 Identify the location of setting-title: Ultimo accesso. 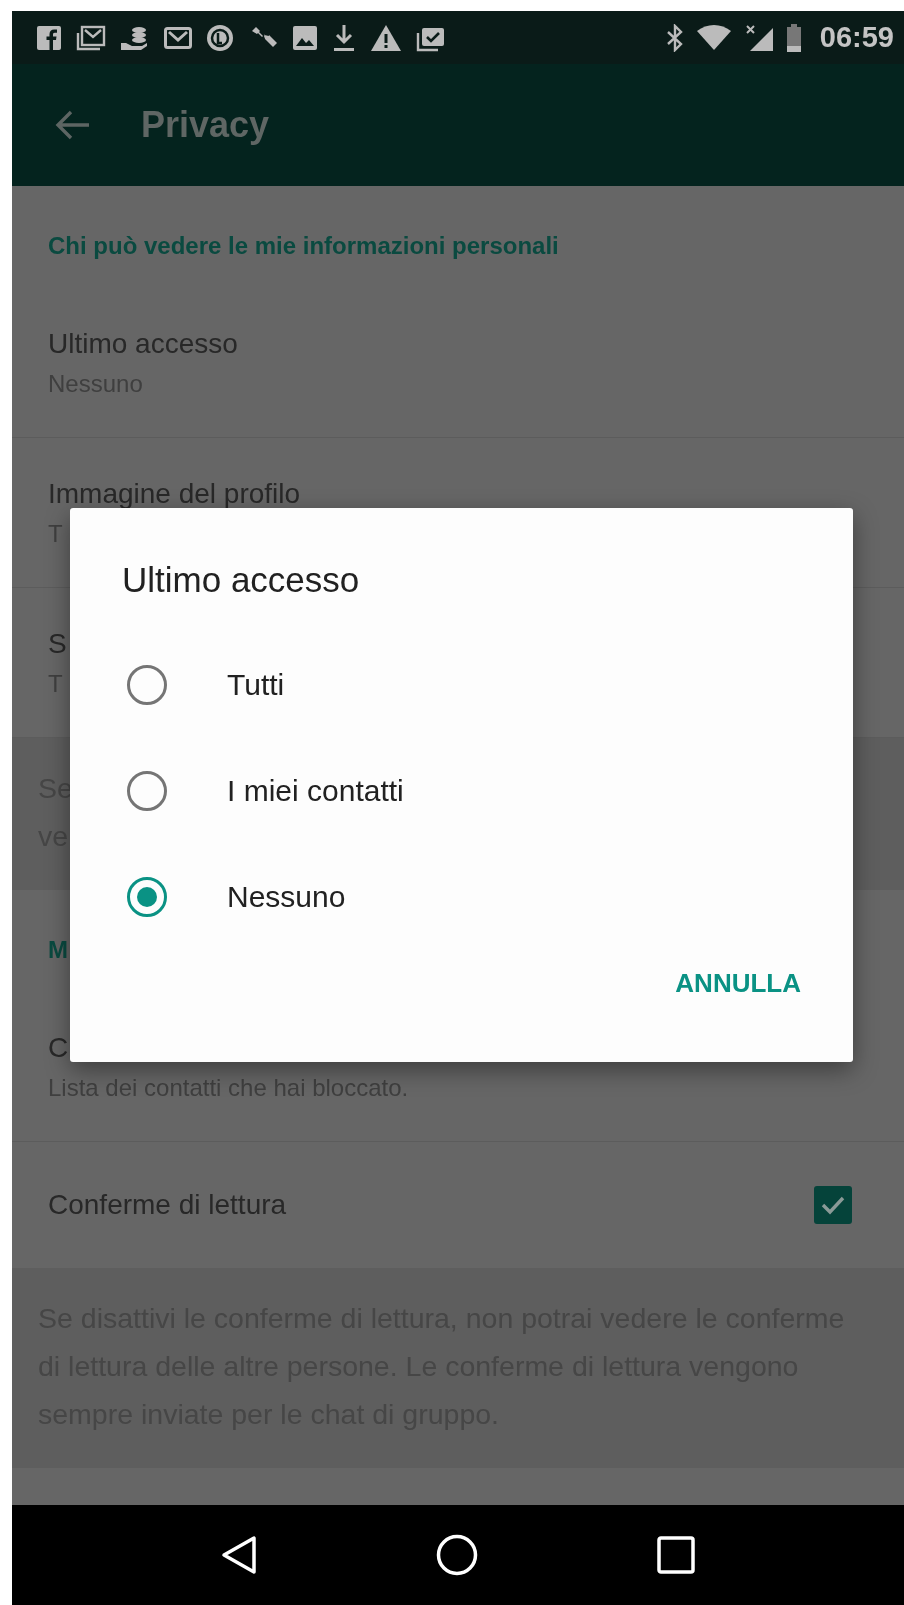
(143, 343).